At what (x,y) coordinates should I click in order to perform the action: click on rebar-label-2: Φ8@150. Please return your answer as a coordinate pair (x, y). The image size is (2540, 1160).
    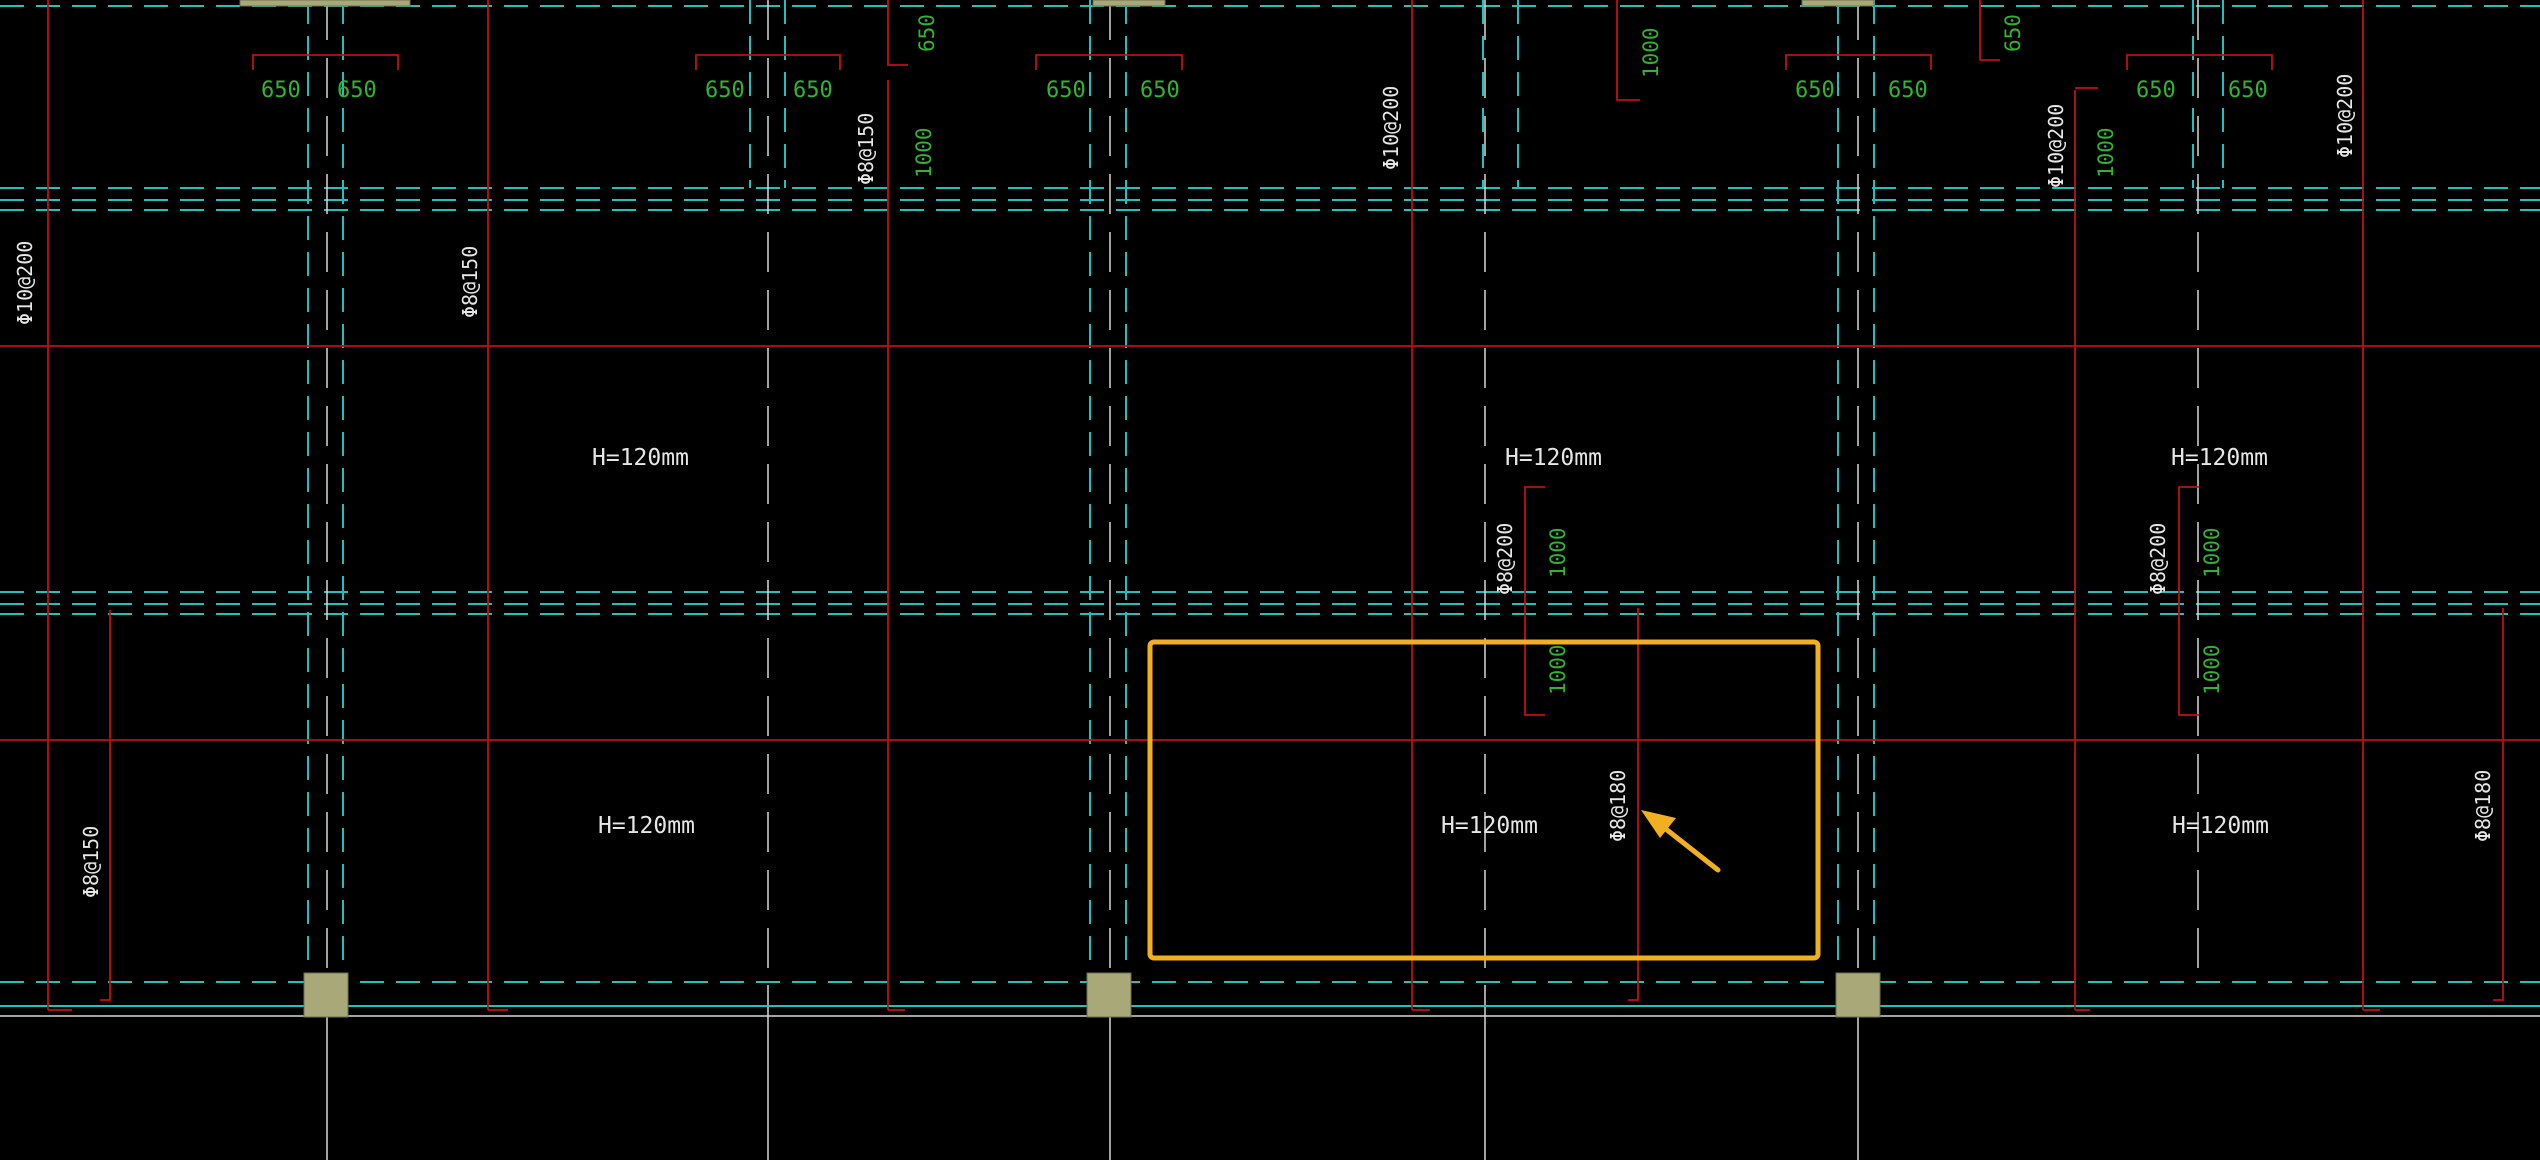
    Looking at the image, I should click on (470, 282).